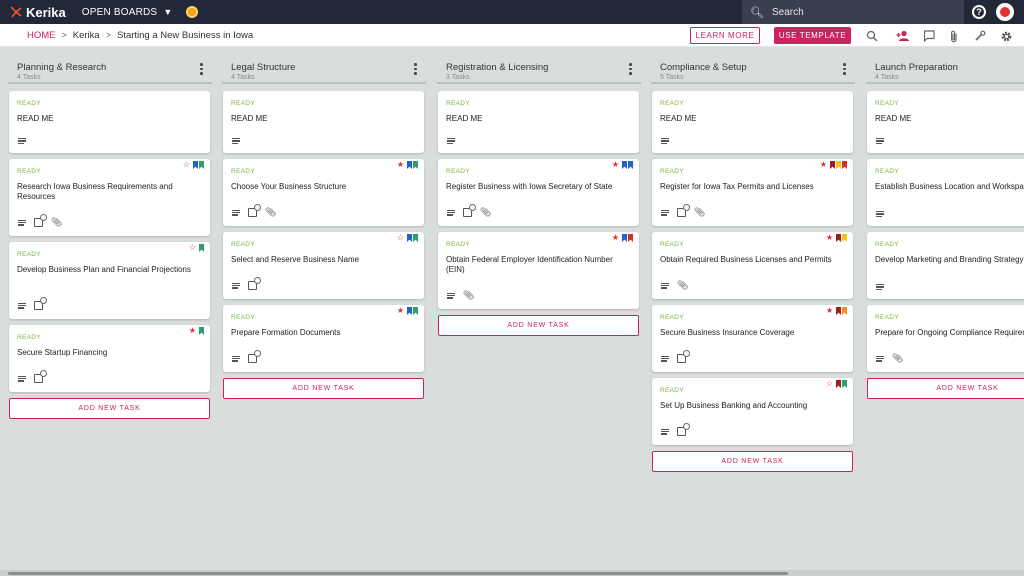 This screenshot has width=1024, height=576. Describe the element at coordinates (398, 573) in the screenshot. I see `scrollbar-thumb` at that location.